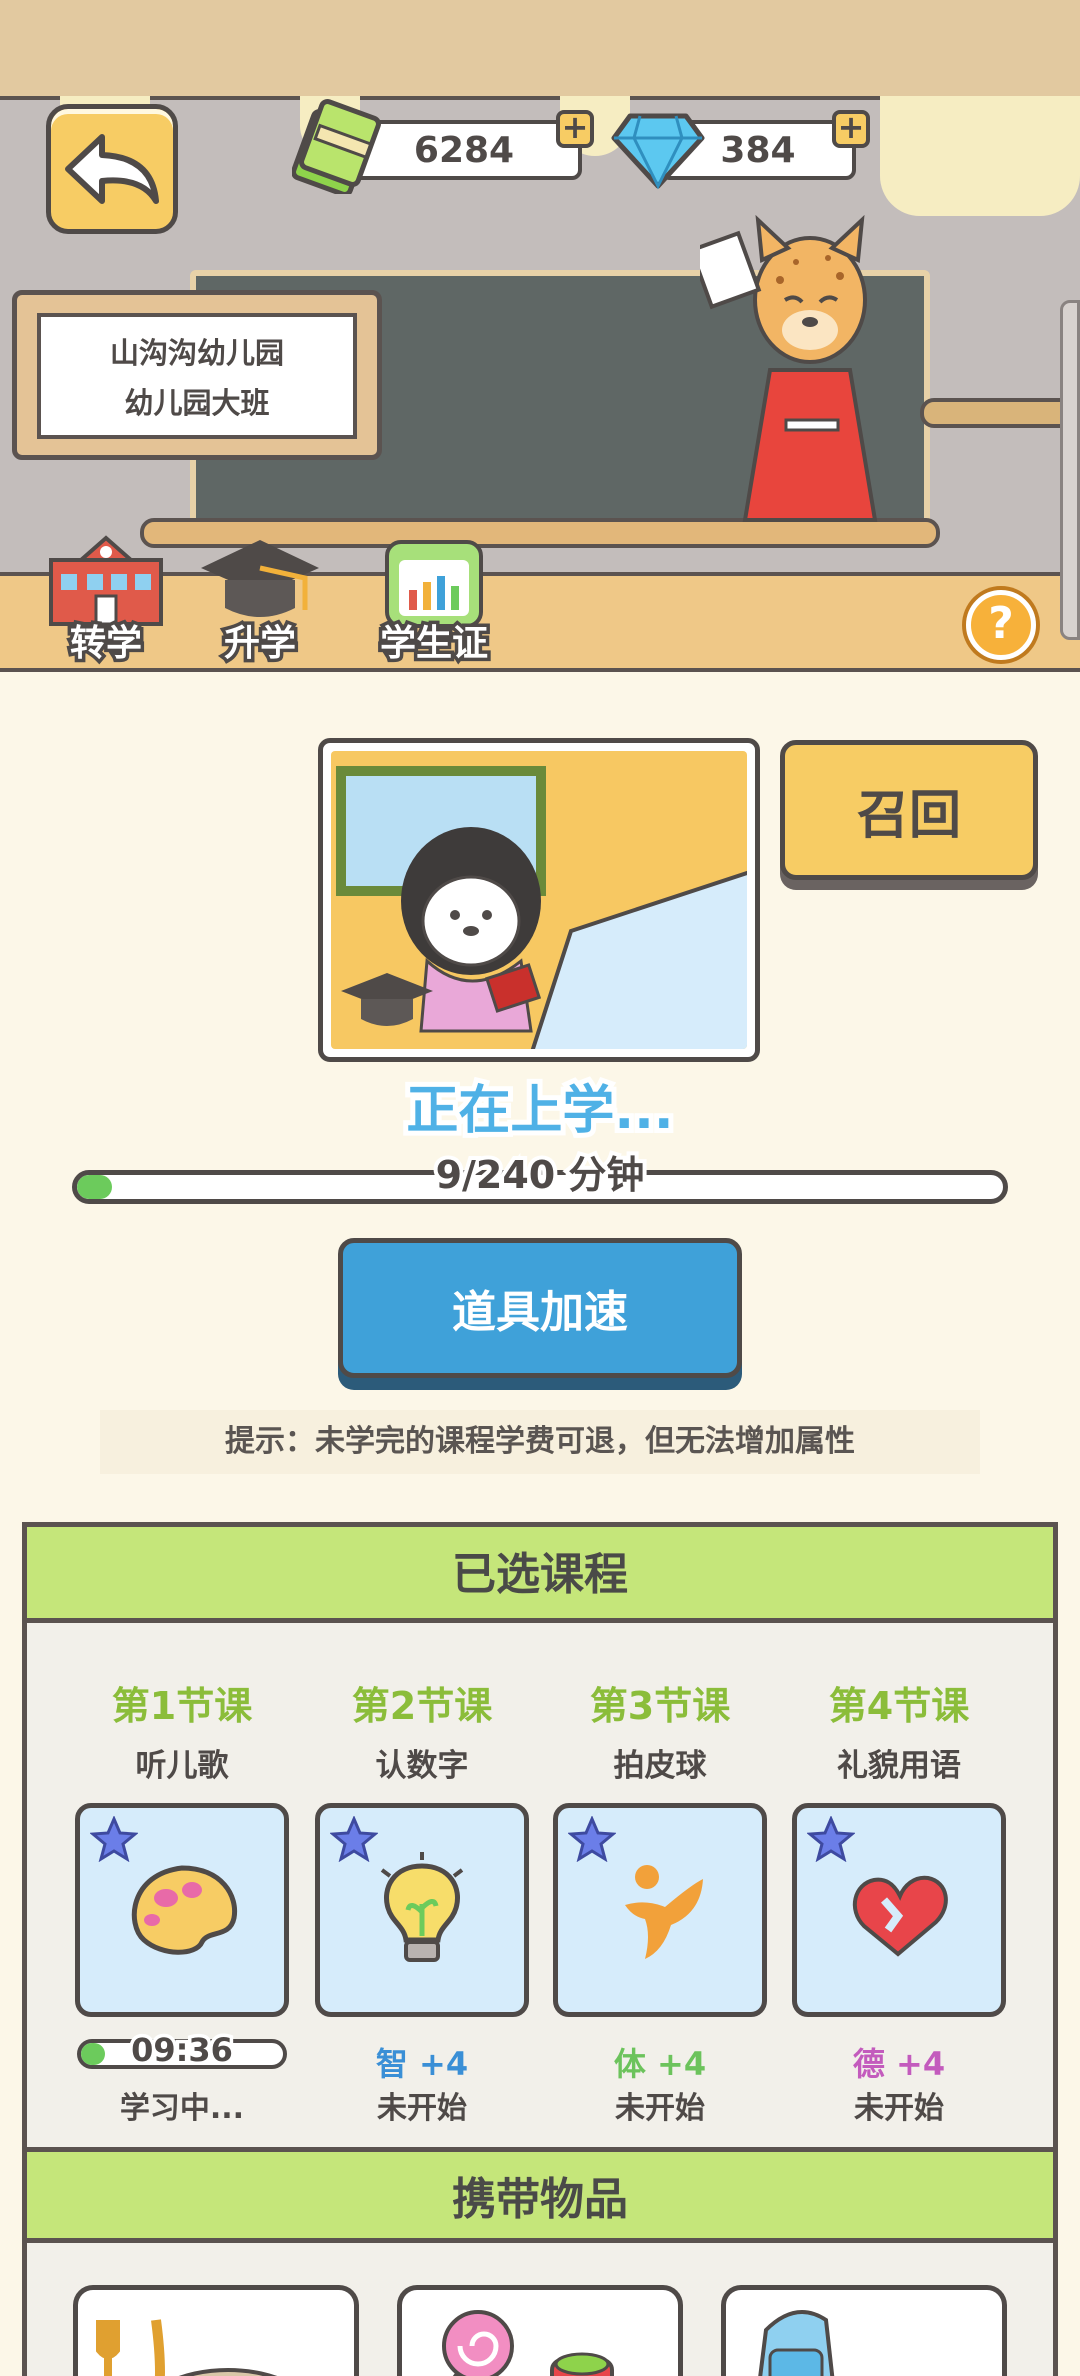 Image resolution: width=1080 pixels, height=2376 pixels. I want to click on back-arrow-icon, so click(112, 169).